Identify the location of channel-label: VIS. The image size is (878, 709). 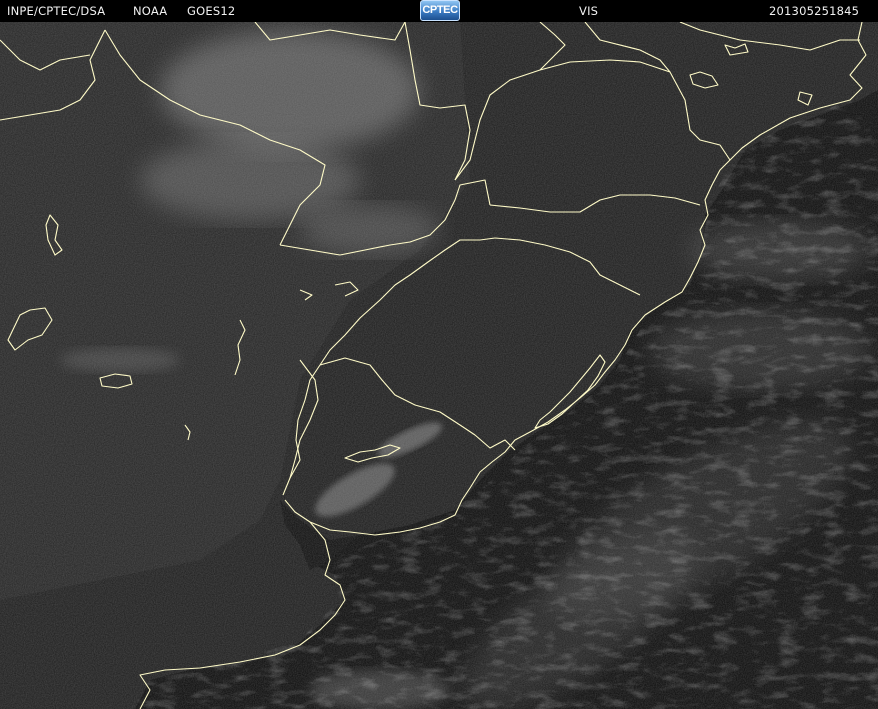
(589, 11).